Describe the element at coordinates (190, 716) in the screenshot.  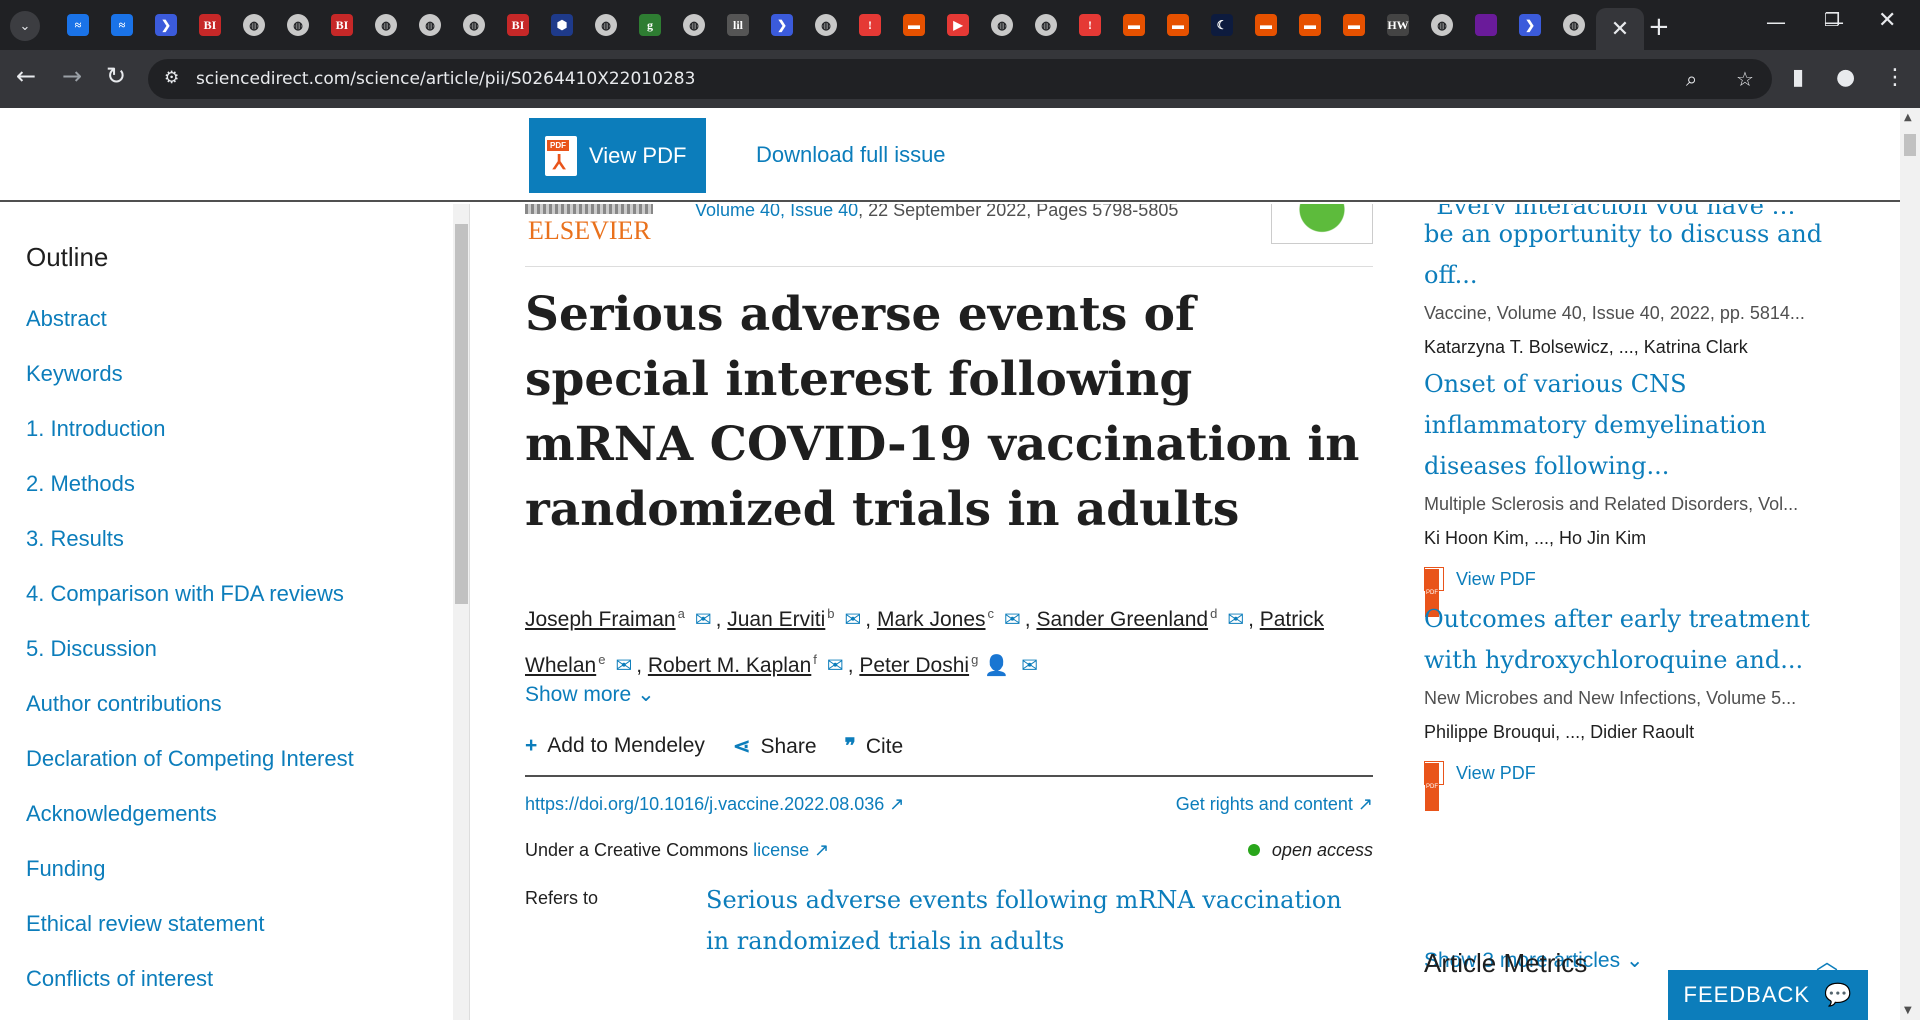
I see `outline-item-author-contributions: Author contributions` at that location.